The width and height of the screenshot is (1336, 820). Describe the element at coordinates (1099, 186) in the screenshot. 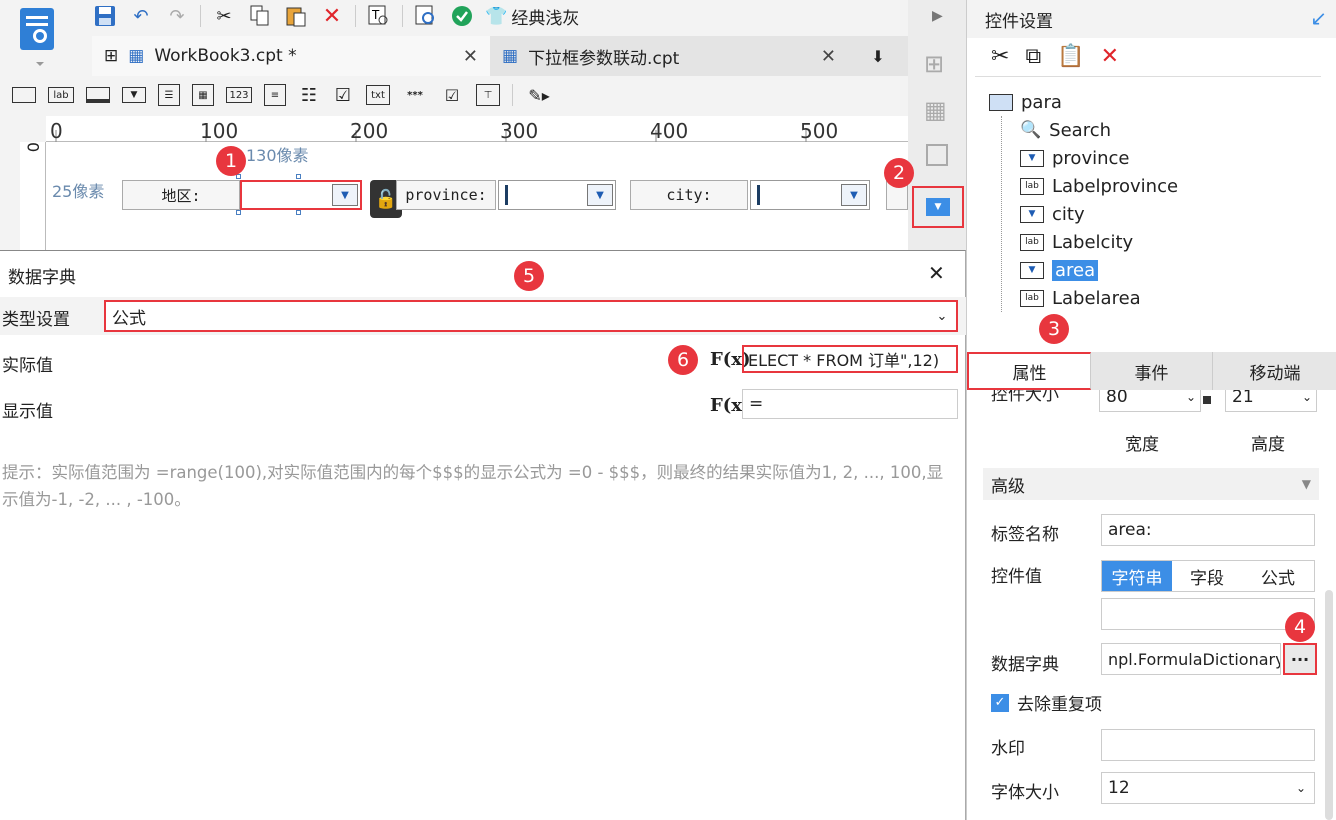

I see `tree-node-labelprovince: lab Labelprovince` at that location.